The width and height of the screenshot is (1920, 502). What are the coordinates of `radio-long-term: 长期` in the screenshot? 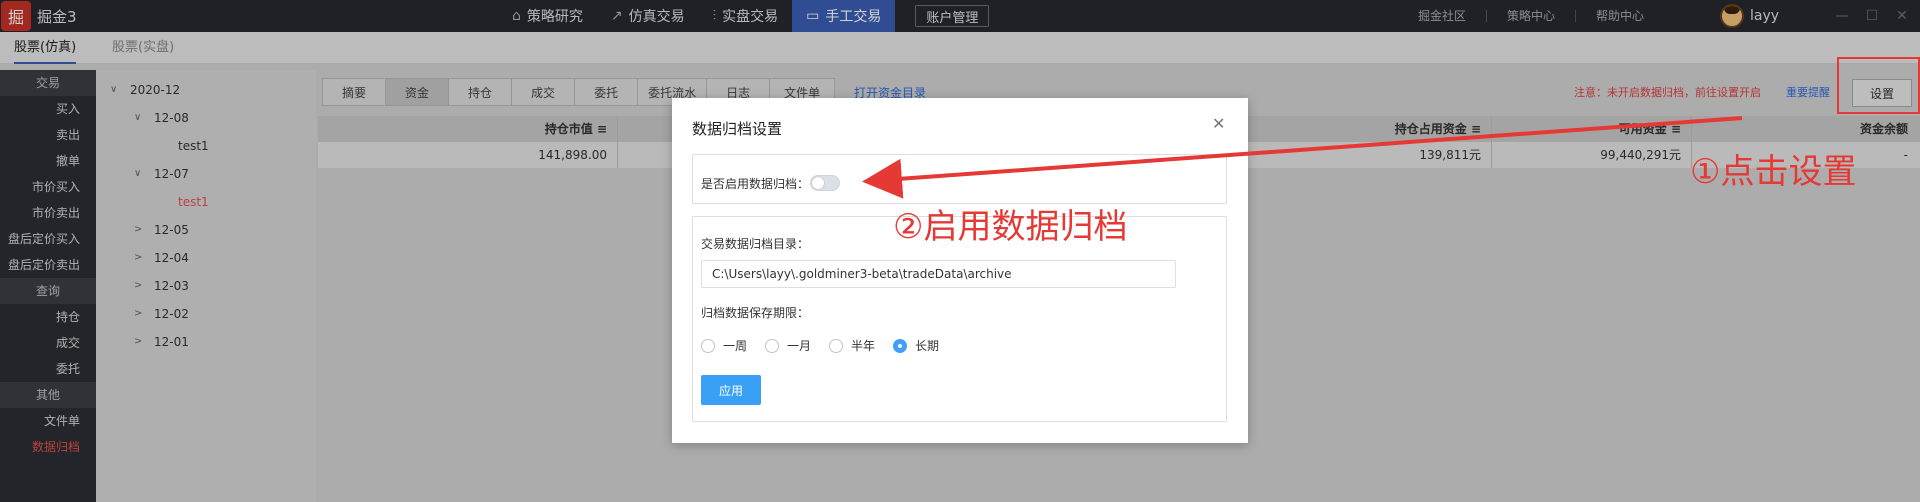 It's located at (916, 345).